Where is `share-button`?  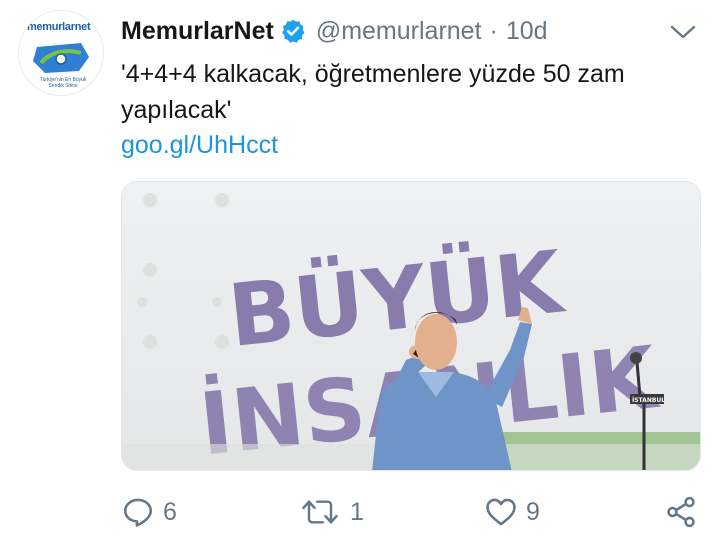
share-button is located at coordinates (681, 512).